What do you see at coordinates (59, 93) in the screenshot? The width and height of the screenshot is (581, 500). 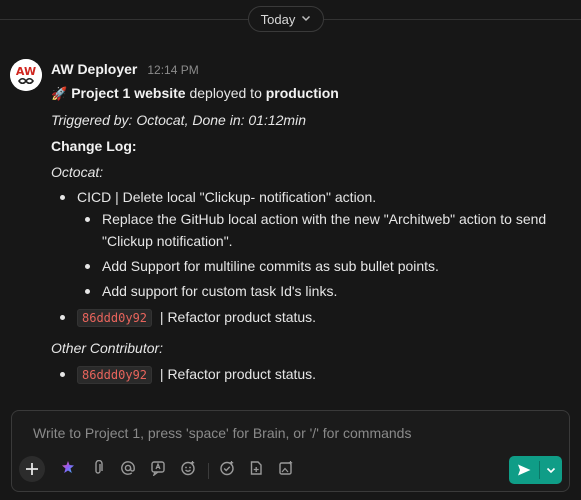 I see `rocket-icon: 🚀` at bounding box center [59, 93].